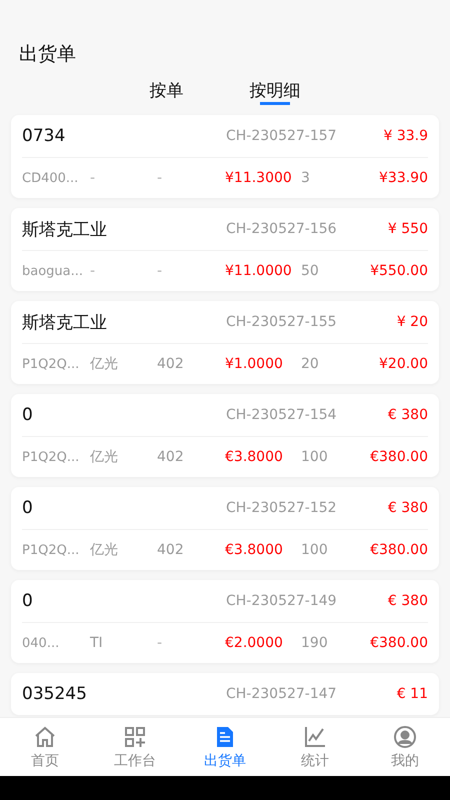  What do you see at coordinates (47, 54) in the screenshot?
I see `page-title: 出货单` at bounding box center [47, 54].